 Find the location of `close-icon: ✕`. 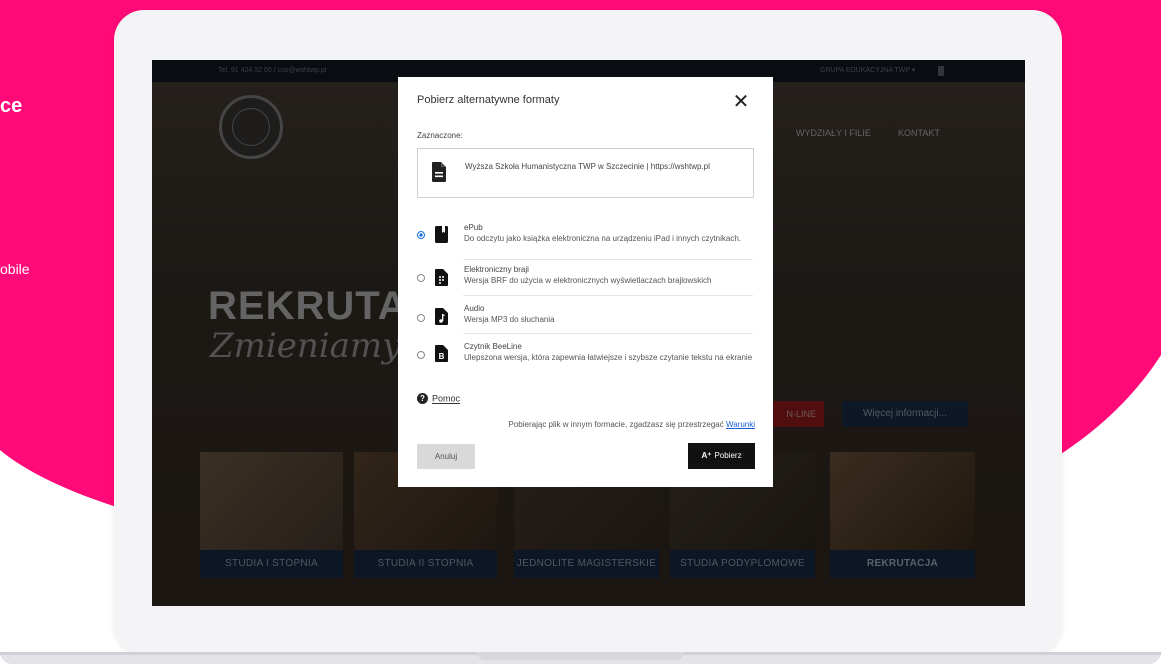

close-icon: ✕ is located at coordinates (741, 102).